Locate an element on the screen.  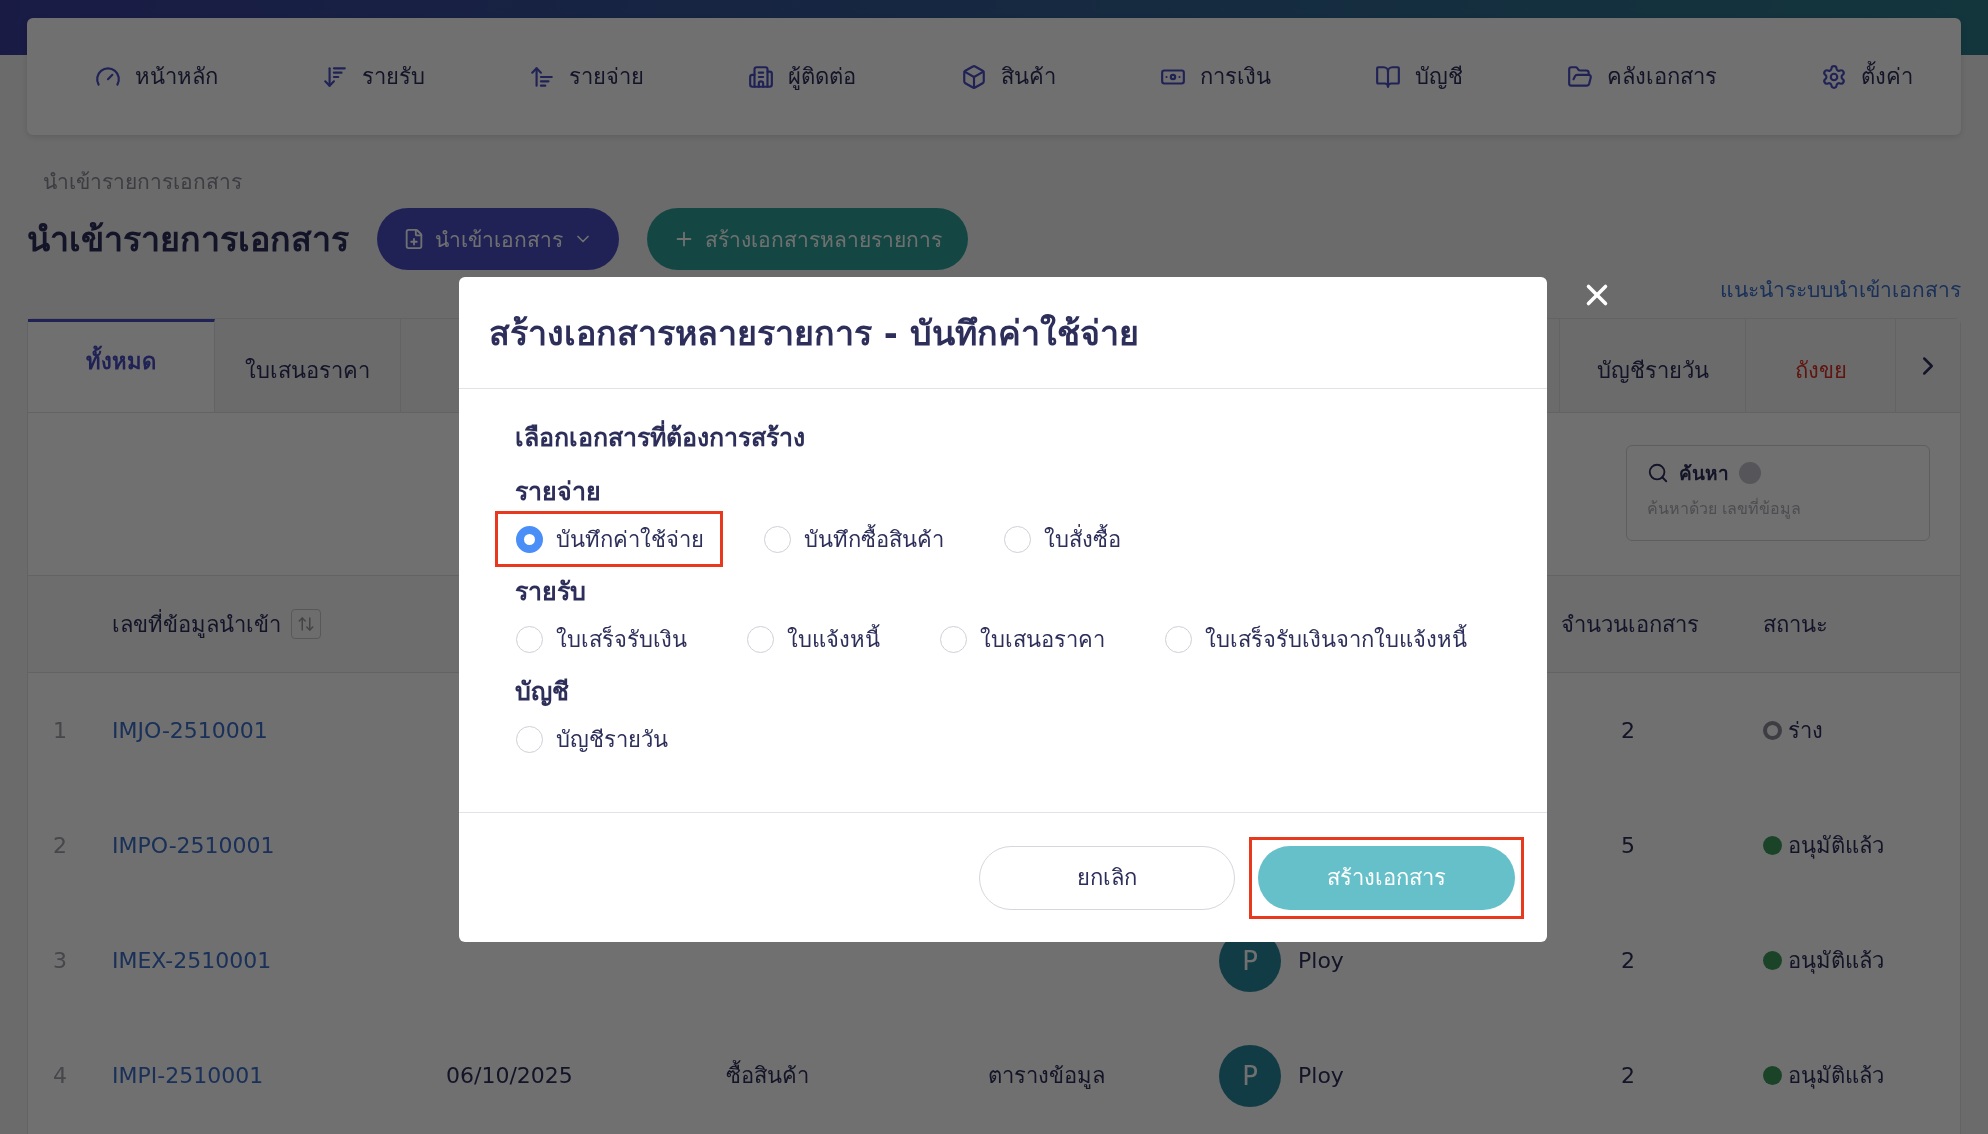
tab: ทั้งหมด is located at coordinates (121, 365).